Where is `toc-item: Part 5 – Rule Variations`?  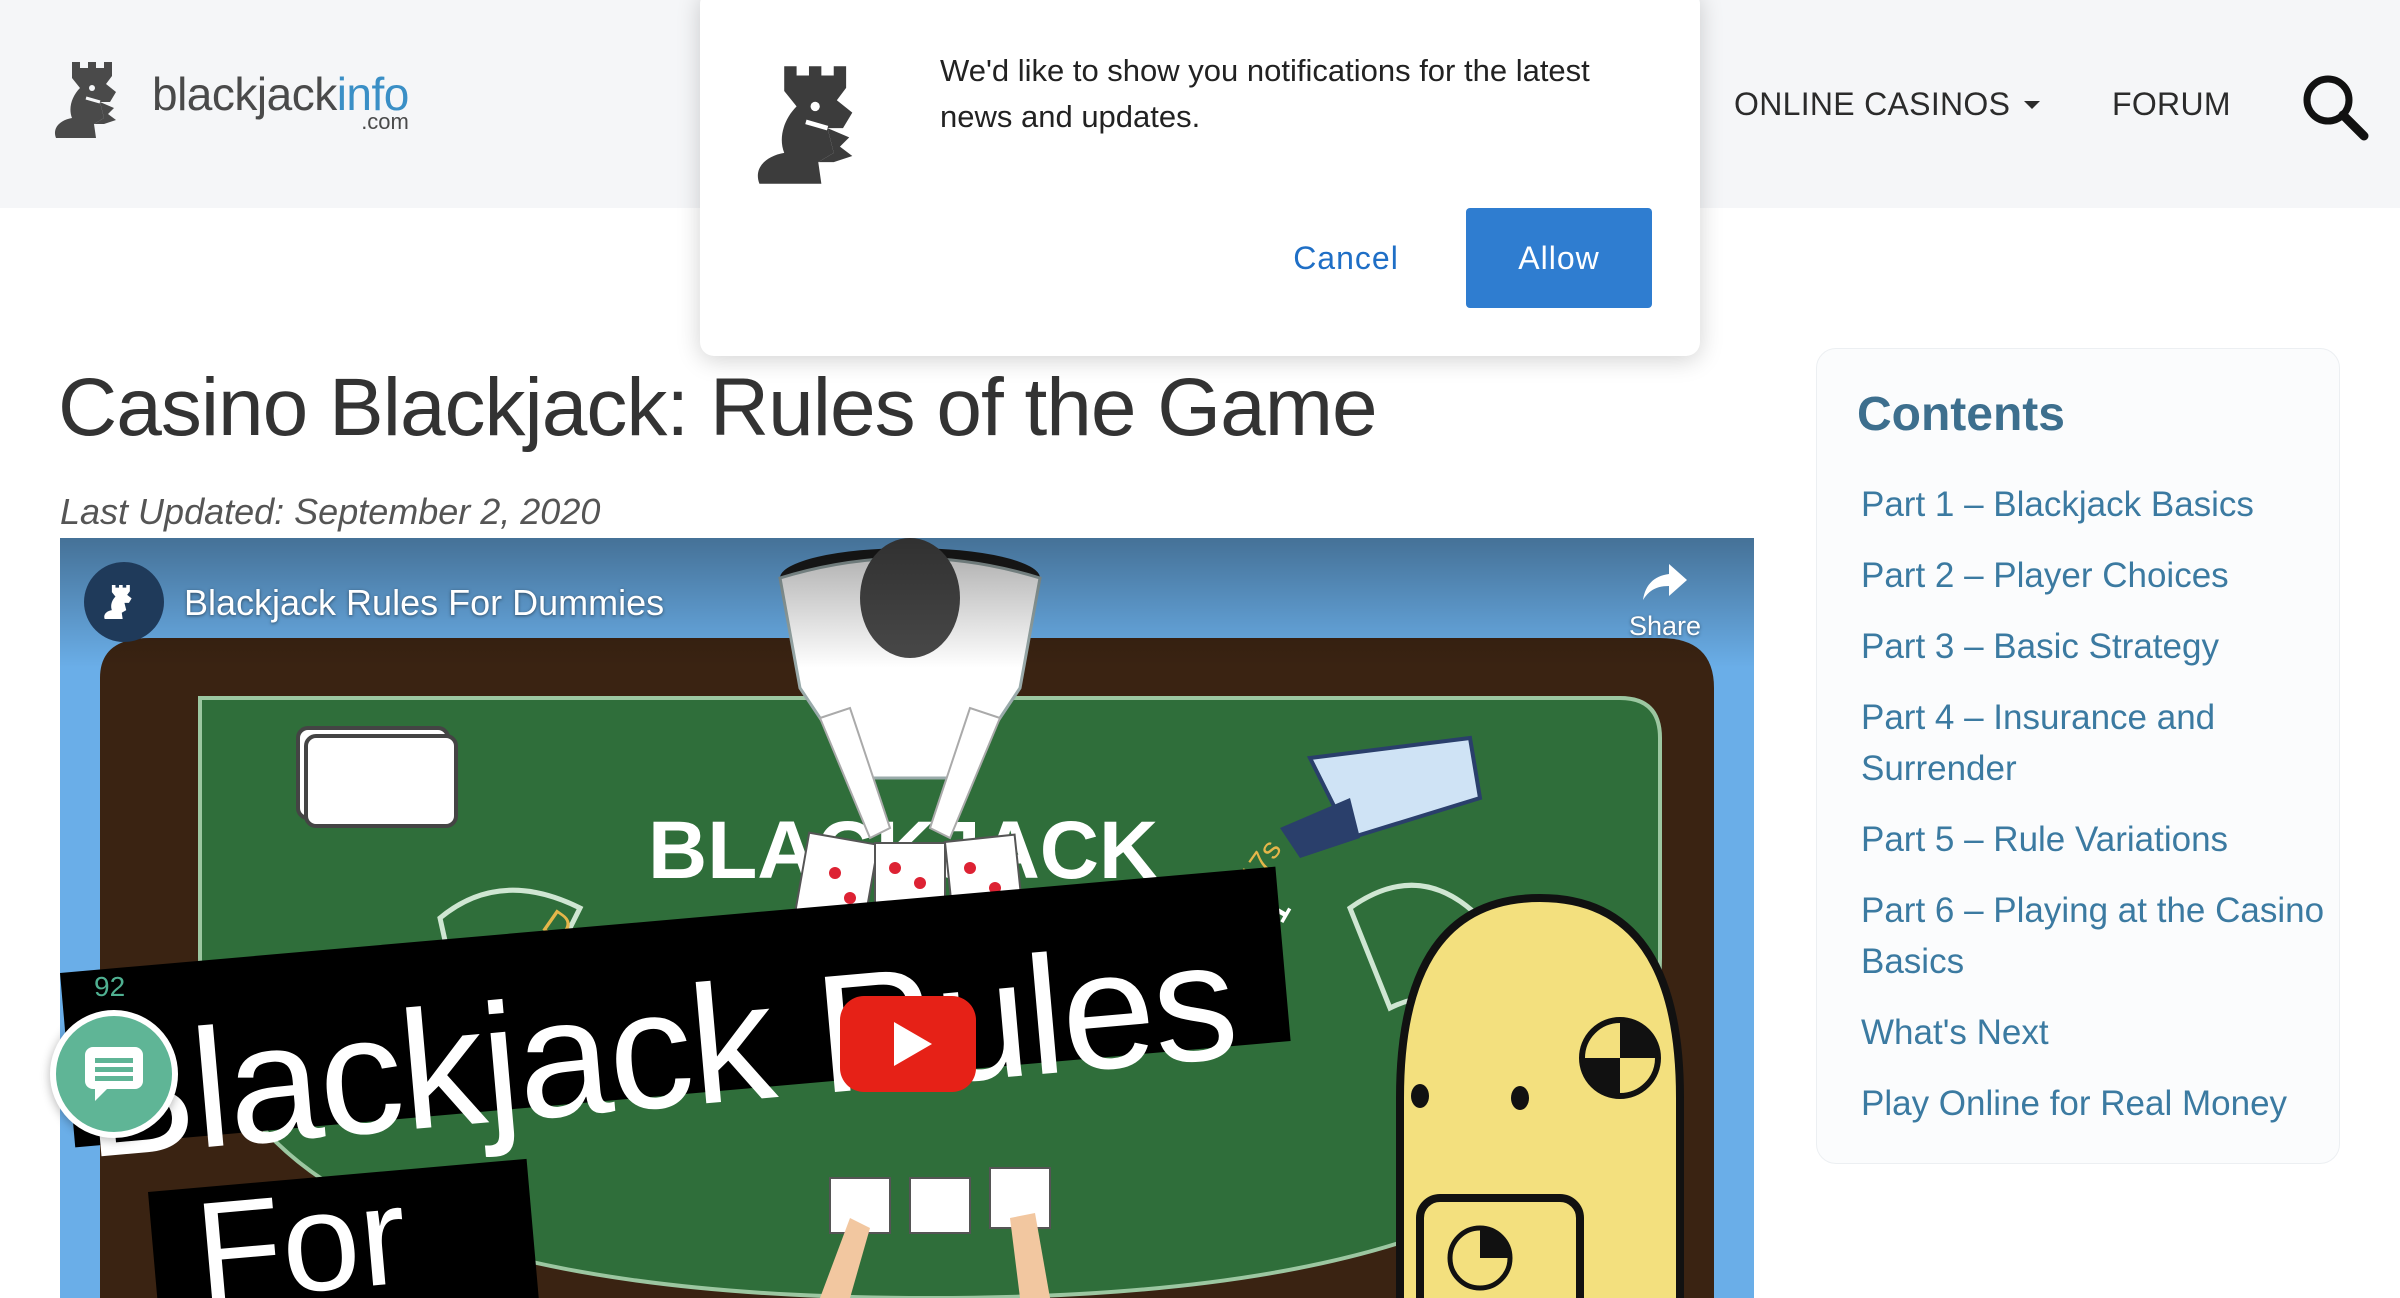 toc-item: Part 5 – Rule Variations is located at coordinates (2096, 839).